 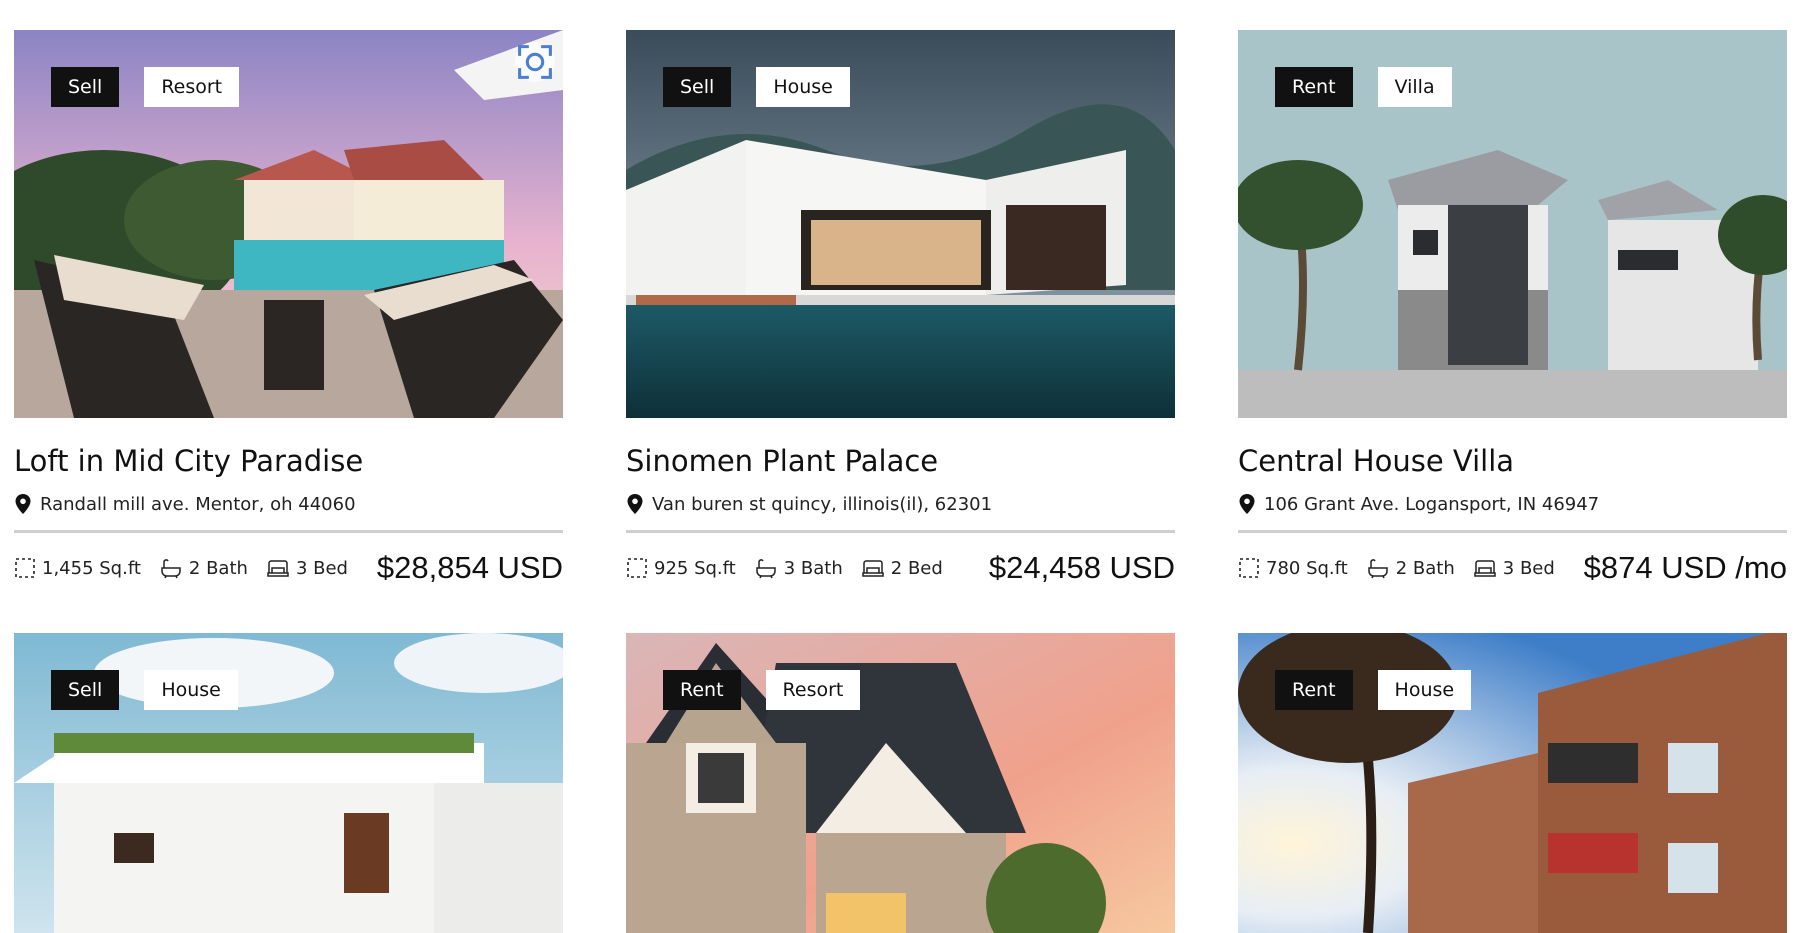 What do you see at coordinates (91, 568) in the screenshot?
I see `area-text: 1,455 Sq.ft` at bounding box center [91, 568].